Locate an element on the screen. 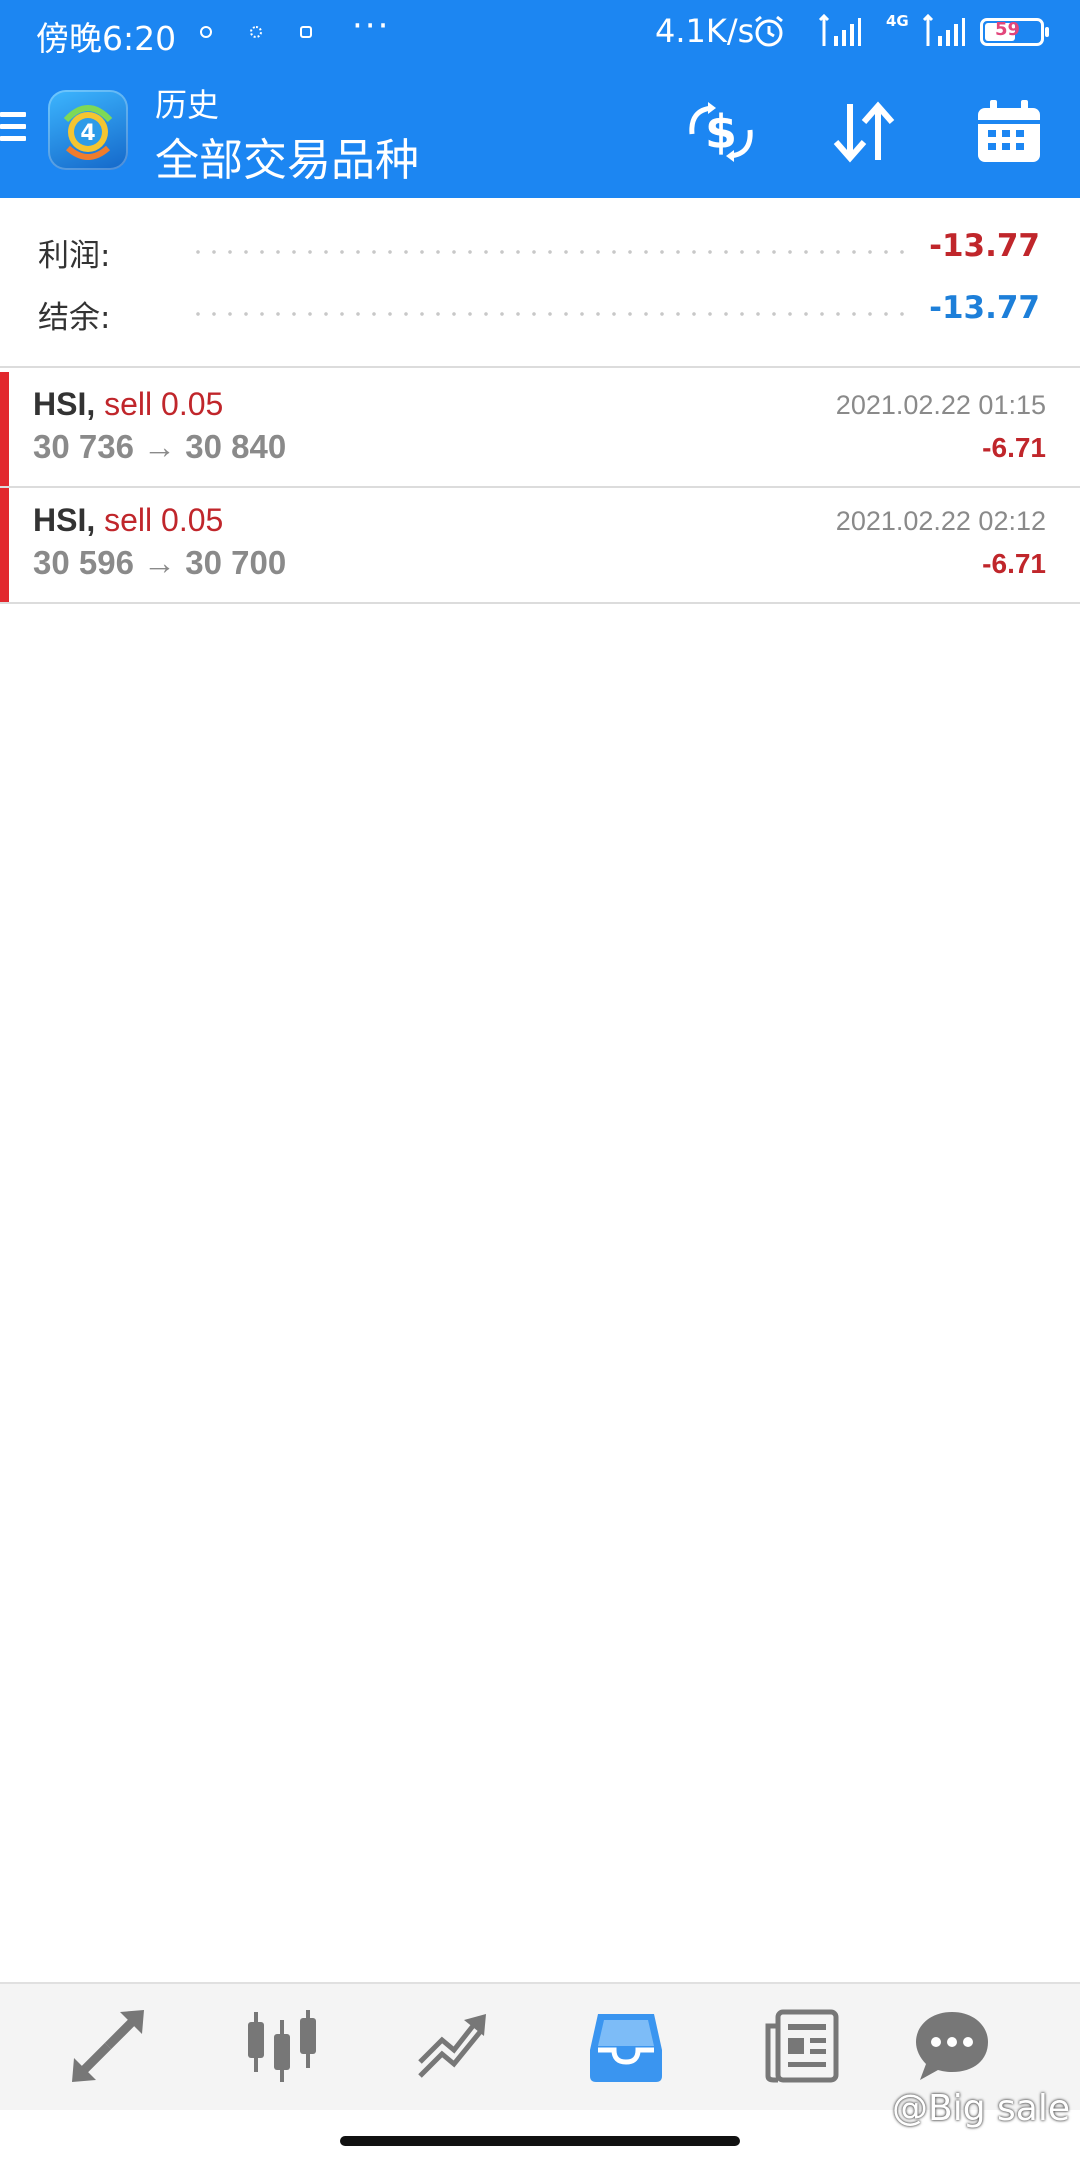 This screenshot has height=2160, width=1080. chart-icon is located at coordinates (282, 2046).